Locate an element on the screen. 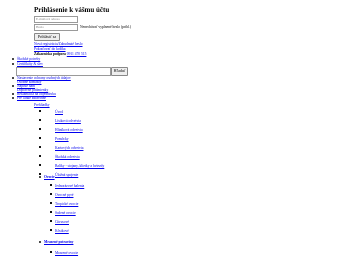 The width and height of the screenshot is (350, 262). category-item: Školská odvetvia is located at coordinates (67, 157).